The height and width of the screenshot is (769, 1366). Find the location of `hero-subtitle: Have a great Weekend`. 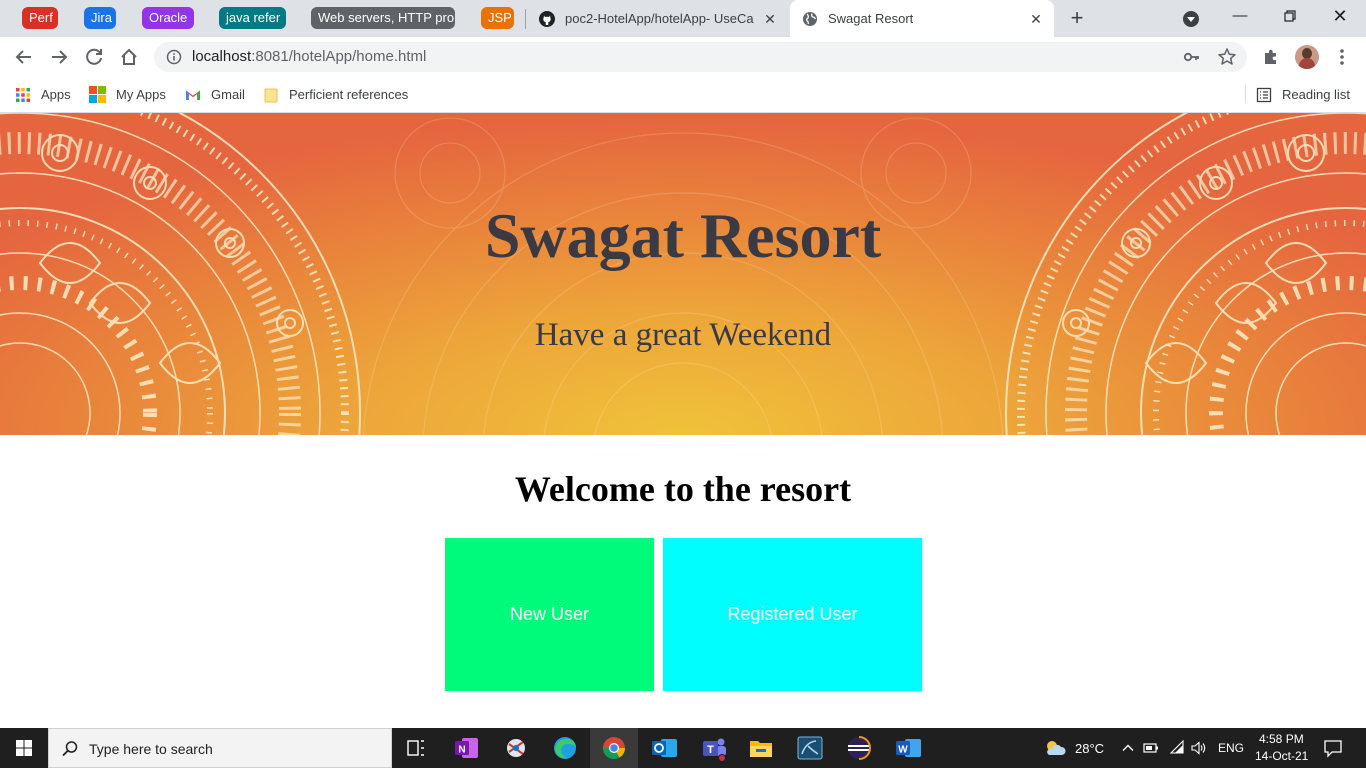

hero-subtitle: Have a great Weekend is located at coordinates (683, 335).